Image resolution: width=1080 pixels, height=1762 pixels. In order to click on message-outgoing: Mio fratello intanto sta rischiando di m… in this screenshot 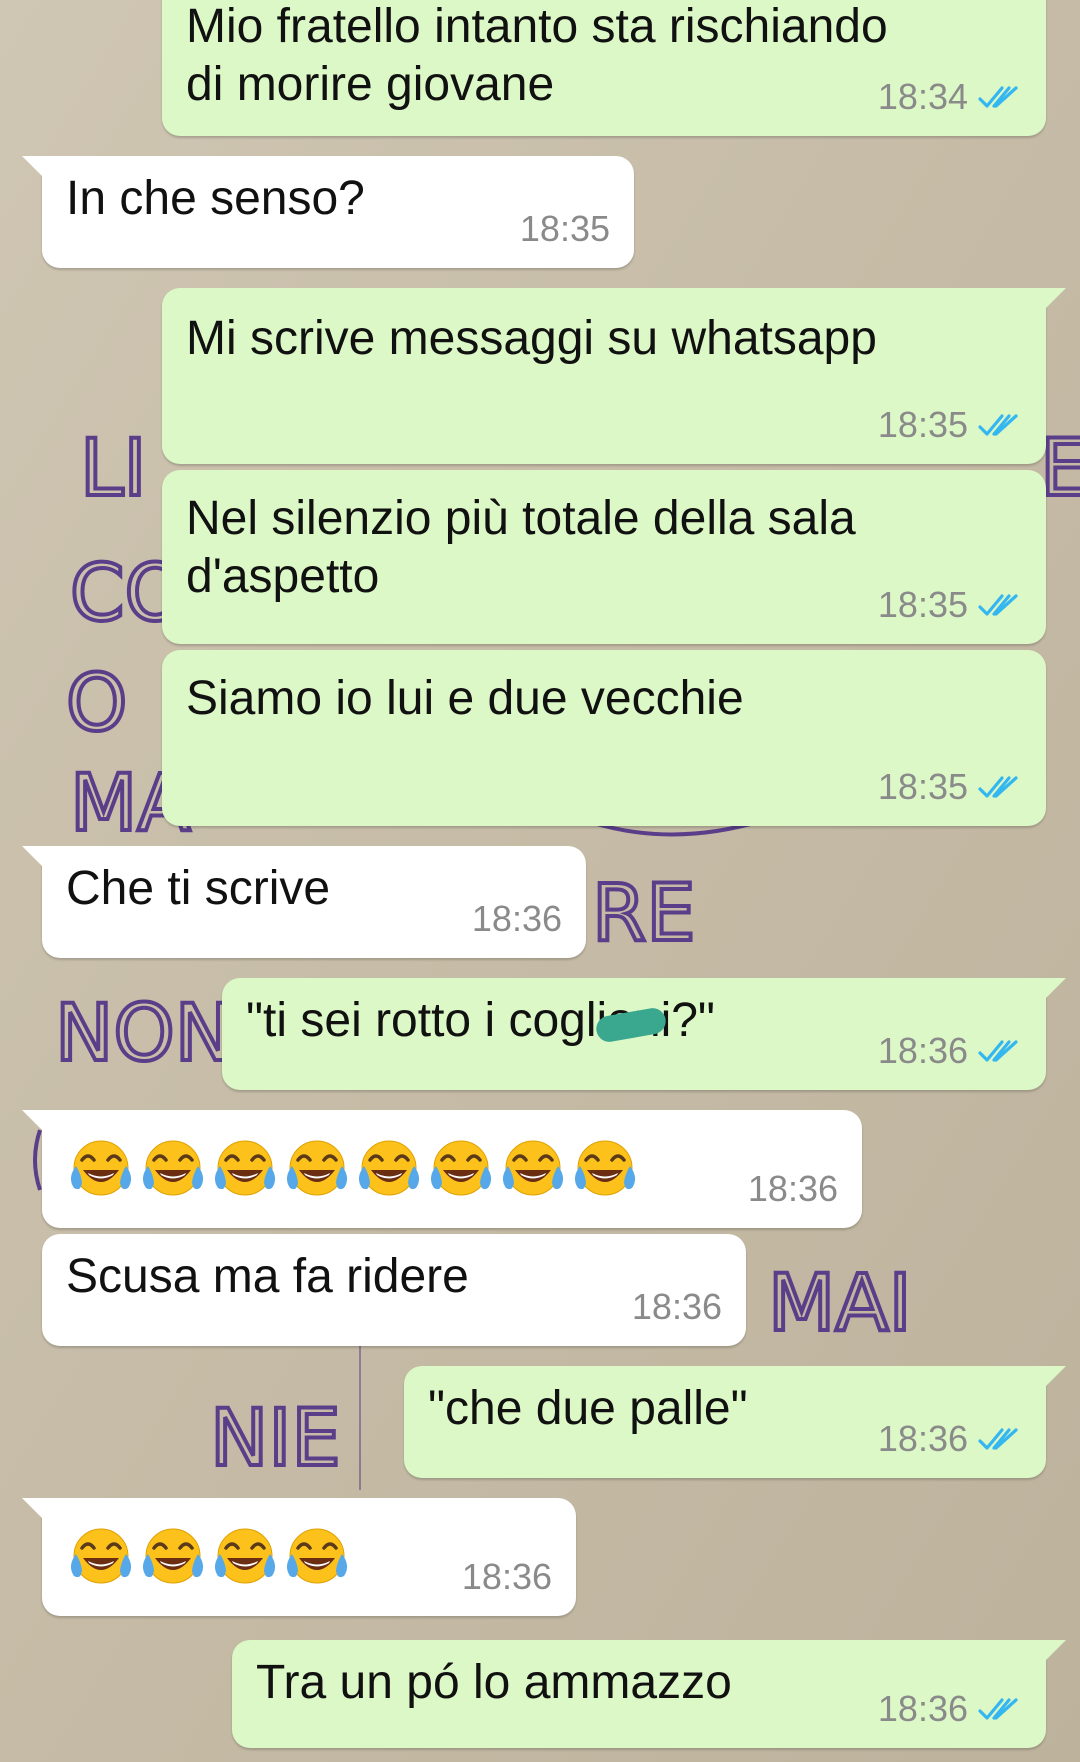, I will do `click(604, 68)`.